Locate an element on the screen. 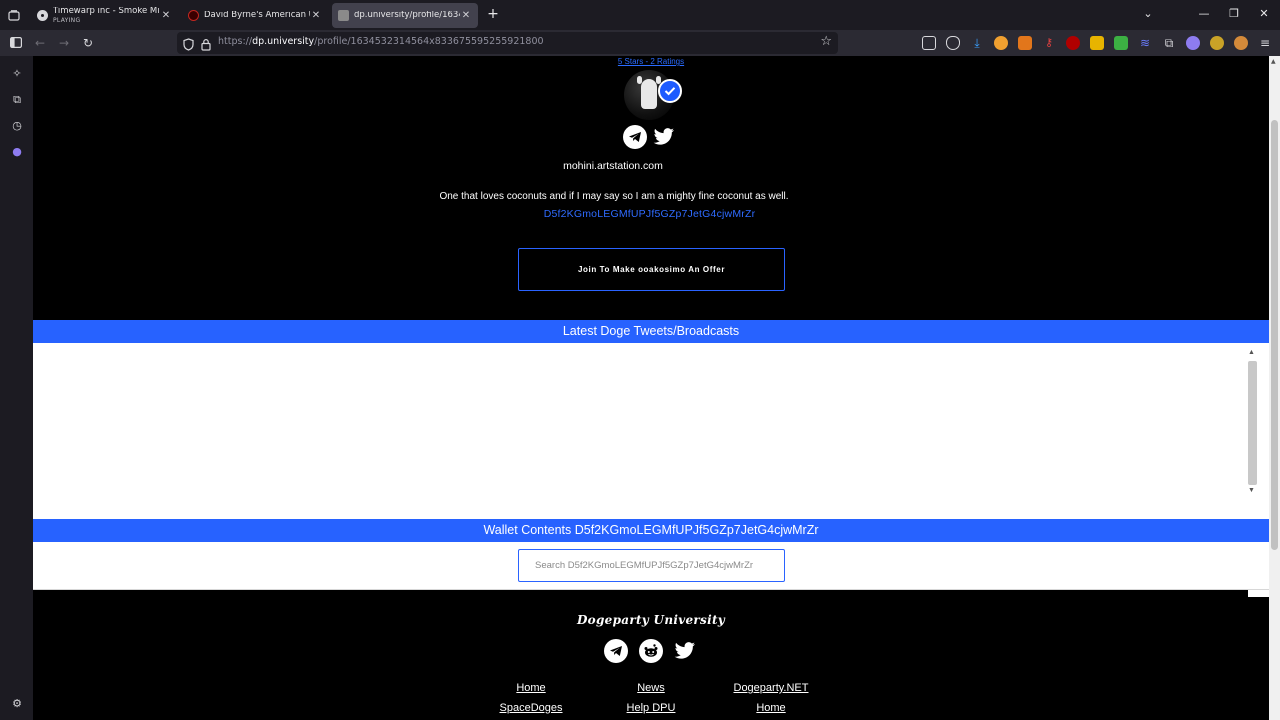 This screenshot has height=720, width=1280. tweets-scrollbar is located at coordinates (1252, 423).